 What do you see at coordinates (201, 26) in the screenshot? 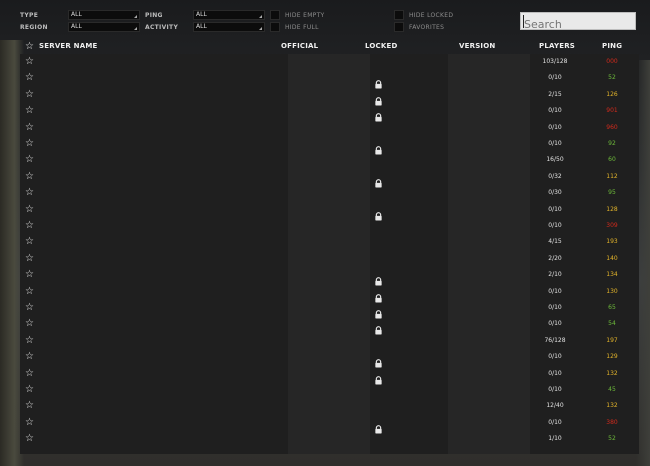
I see `activity-filter-value: ALL` at bounding box center [201, 26].